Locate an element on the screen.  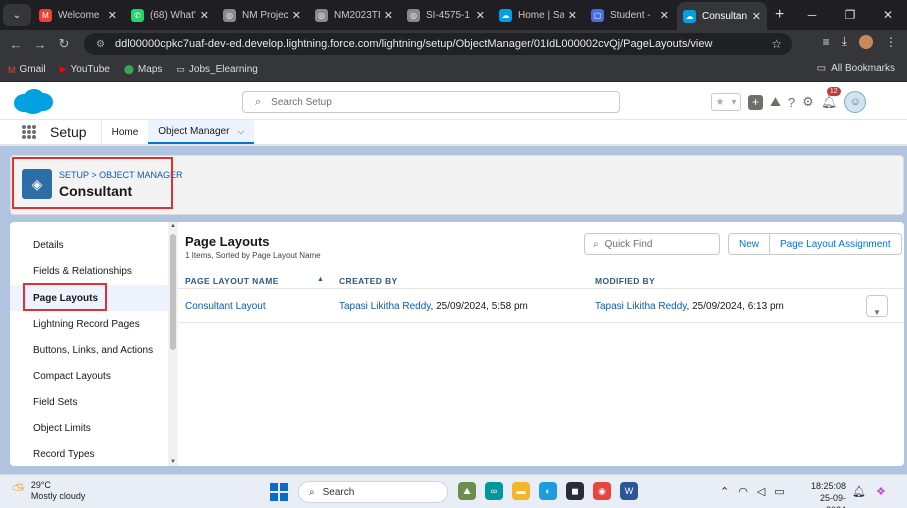
sidebar-item-fields-relationships: Fields & Relationships is located at coordinates (89, 271).